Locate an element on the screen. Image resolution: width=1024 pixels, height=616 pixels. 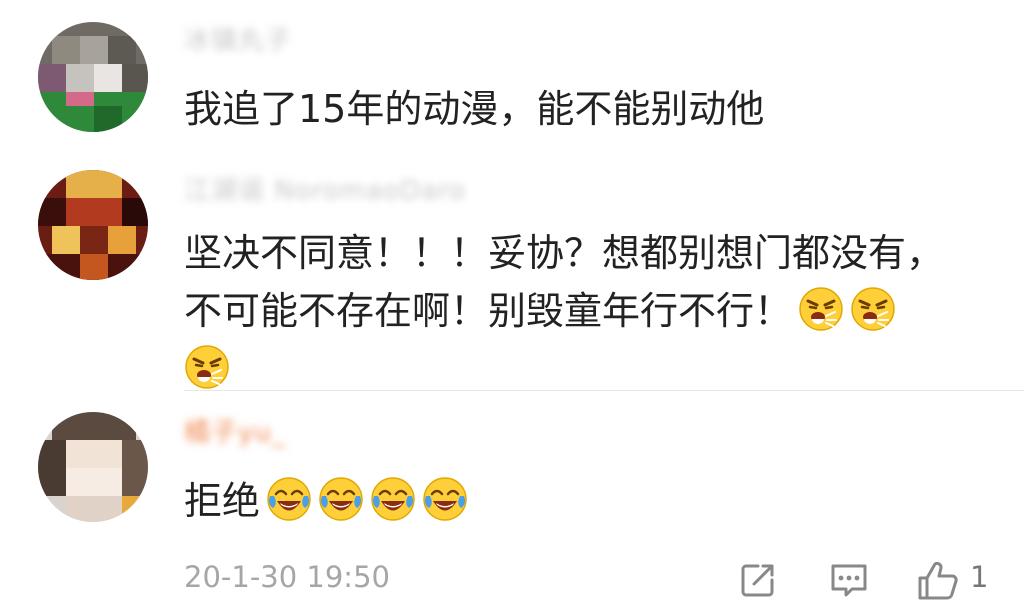
username: 橘子yu_ is located at coordinates (235, 430).